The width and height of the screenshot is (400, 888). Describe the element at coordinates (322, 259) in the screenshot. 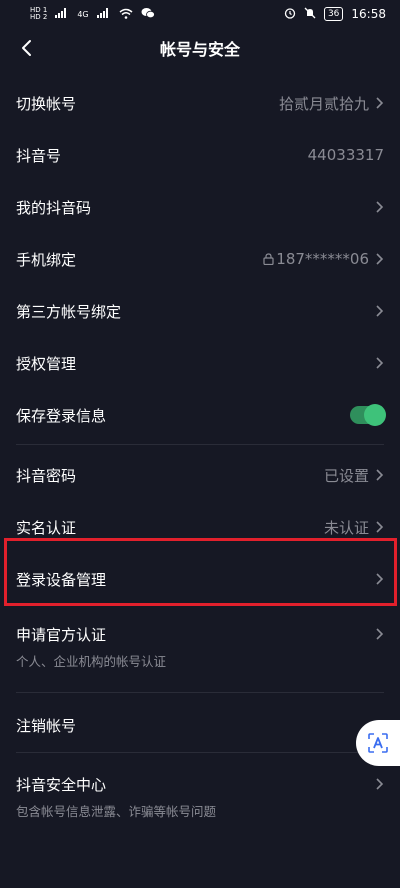

I see `phone-binding-value: 187******06` at that location.